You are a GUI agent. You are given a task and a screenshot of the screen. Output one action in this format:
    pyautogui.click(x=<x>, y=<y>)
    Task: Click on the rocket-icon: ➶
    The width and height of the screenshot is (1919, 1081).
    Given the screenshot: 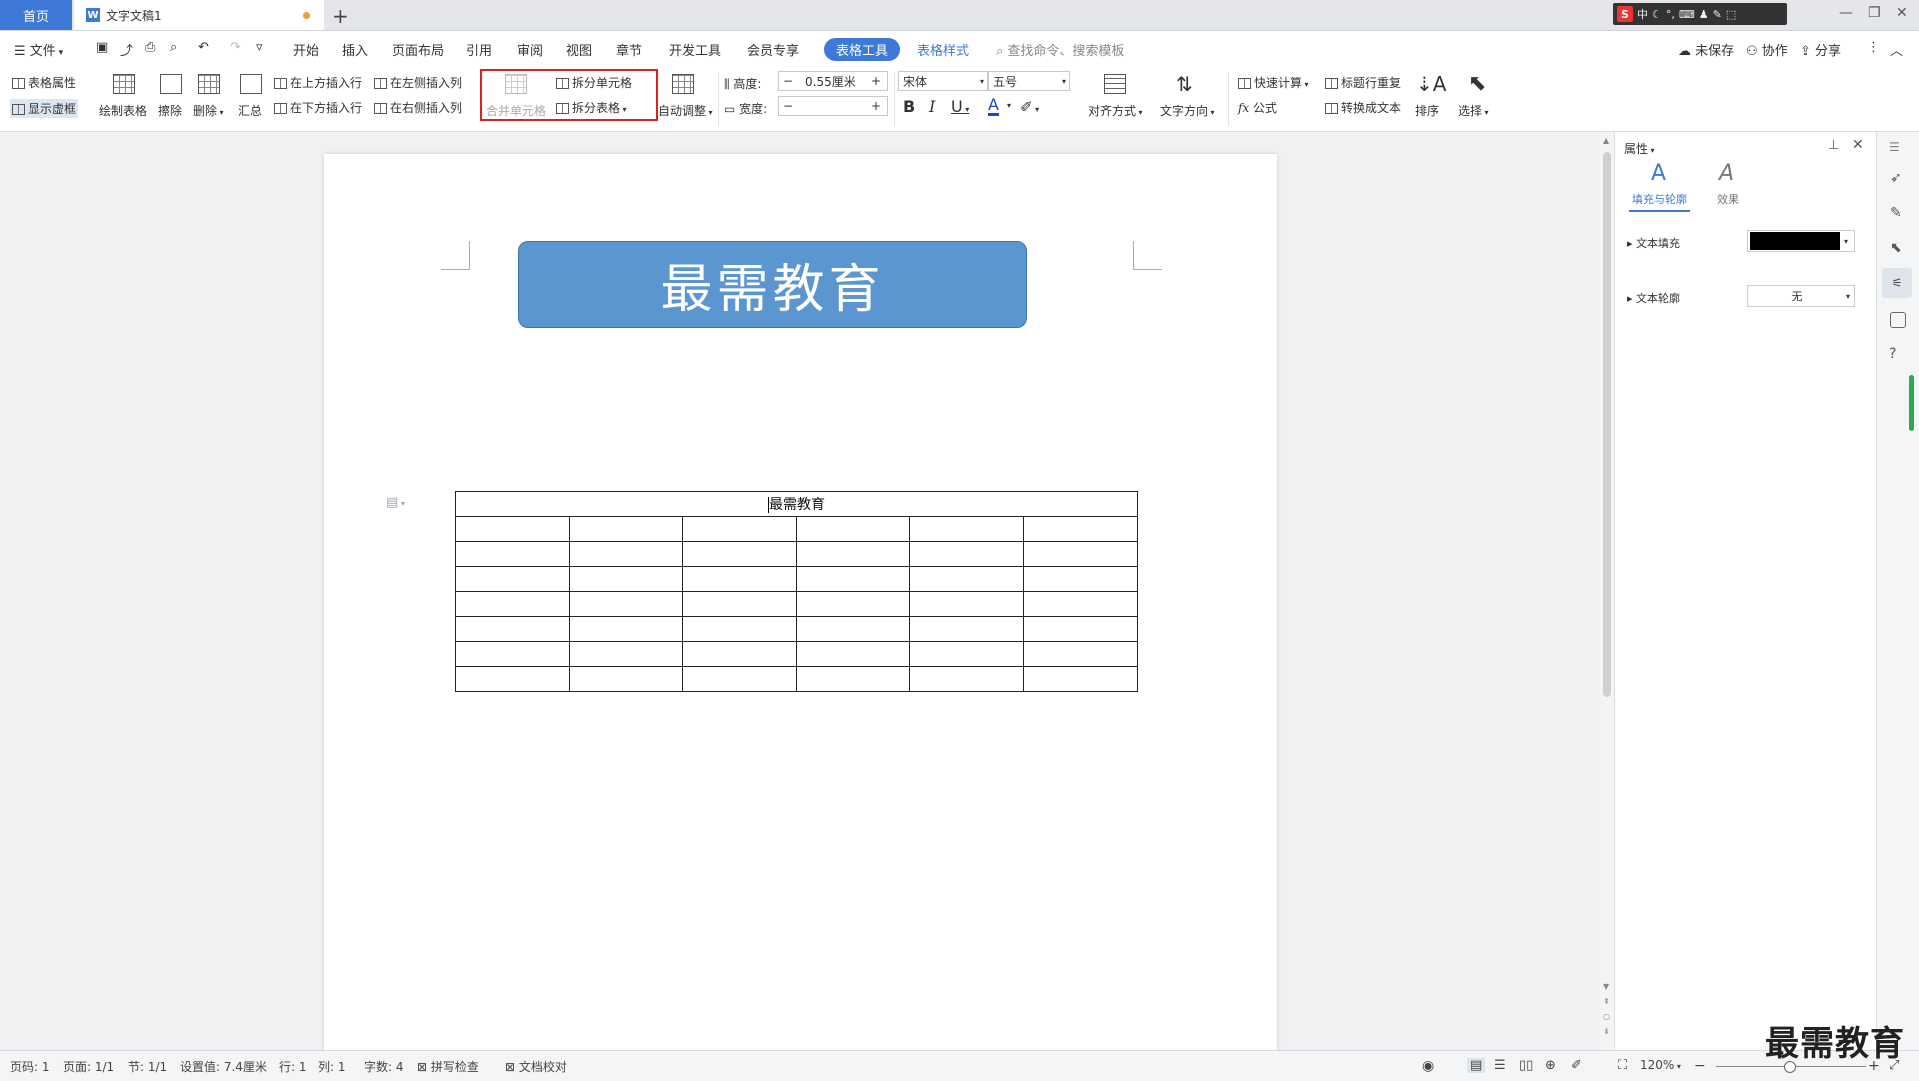 What is the action you would take?
    pyautogui.click(x=1896, y=178)
    